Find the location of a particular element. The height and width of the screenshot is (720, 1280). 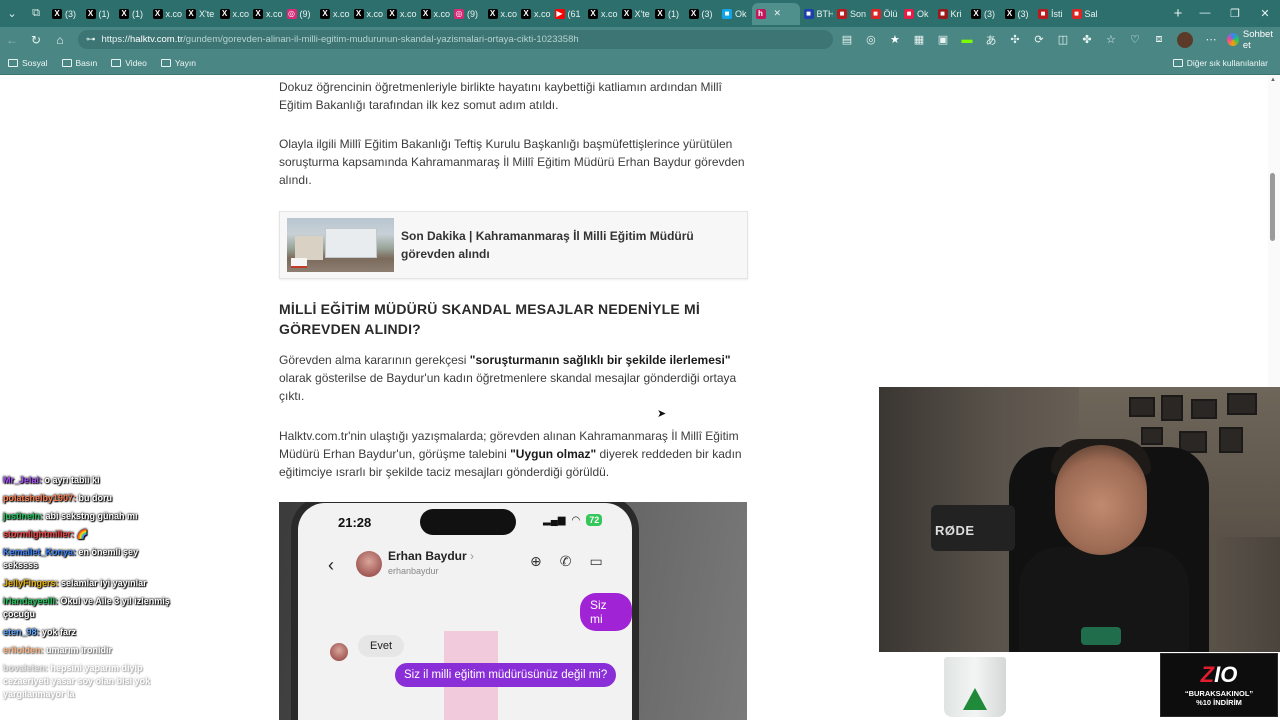

home-button: ⌂ is located at coordinates (60, 40).